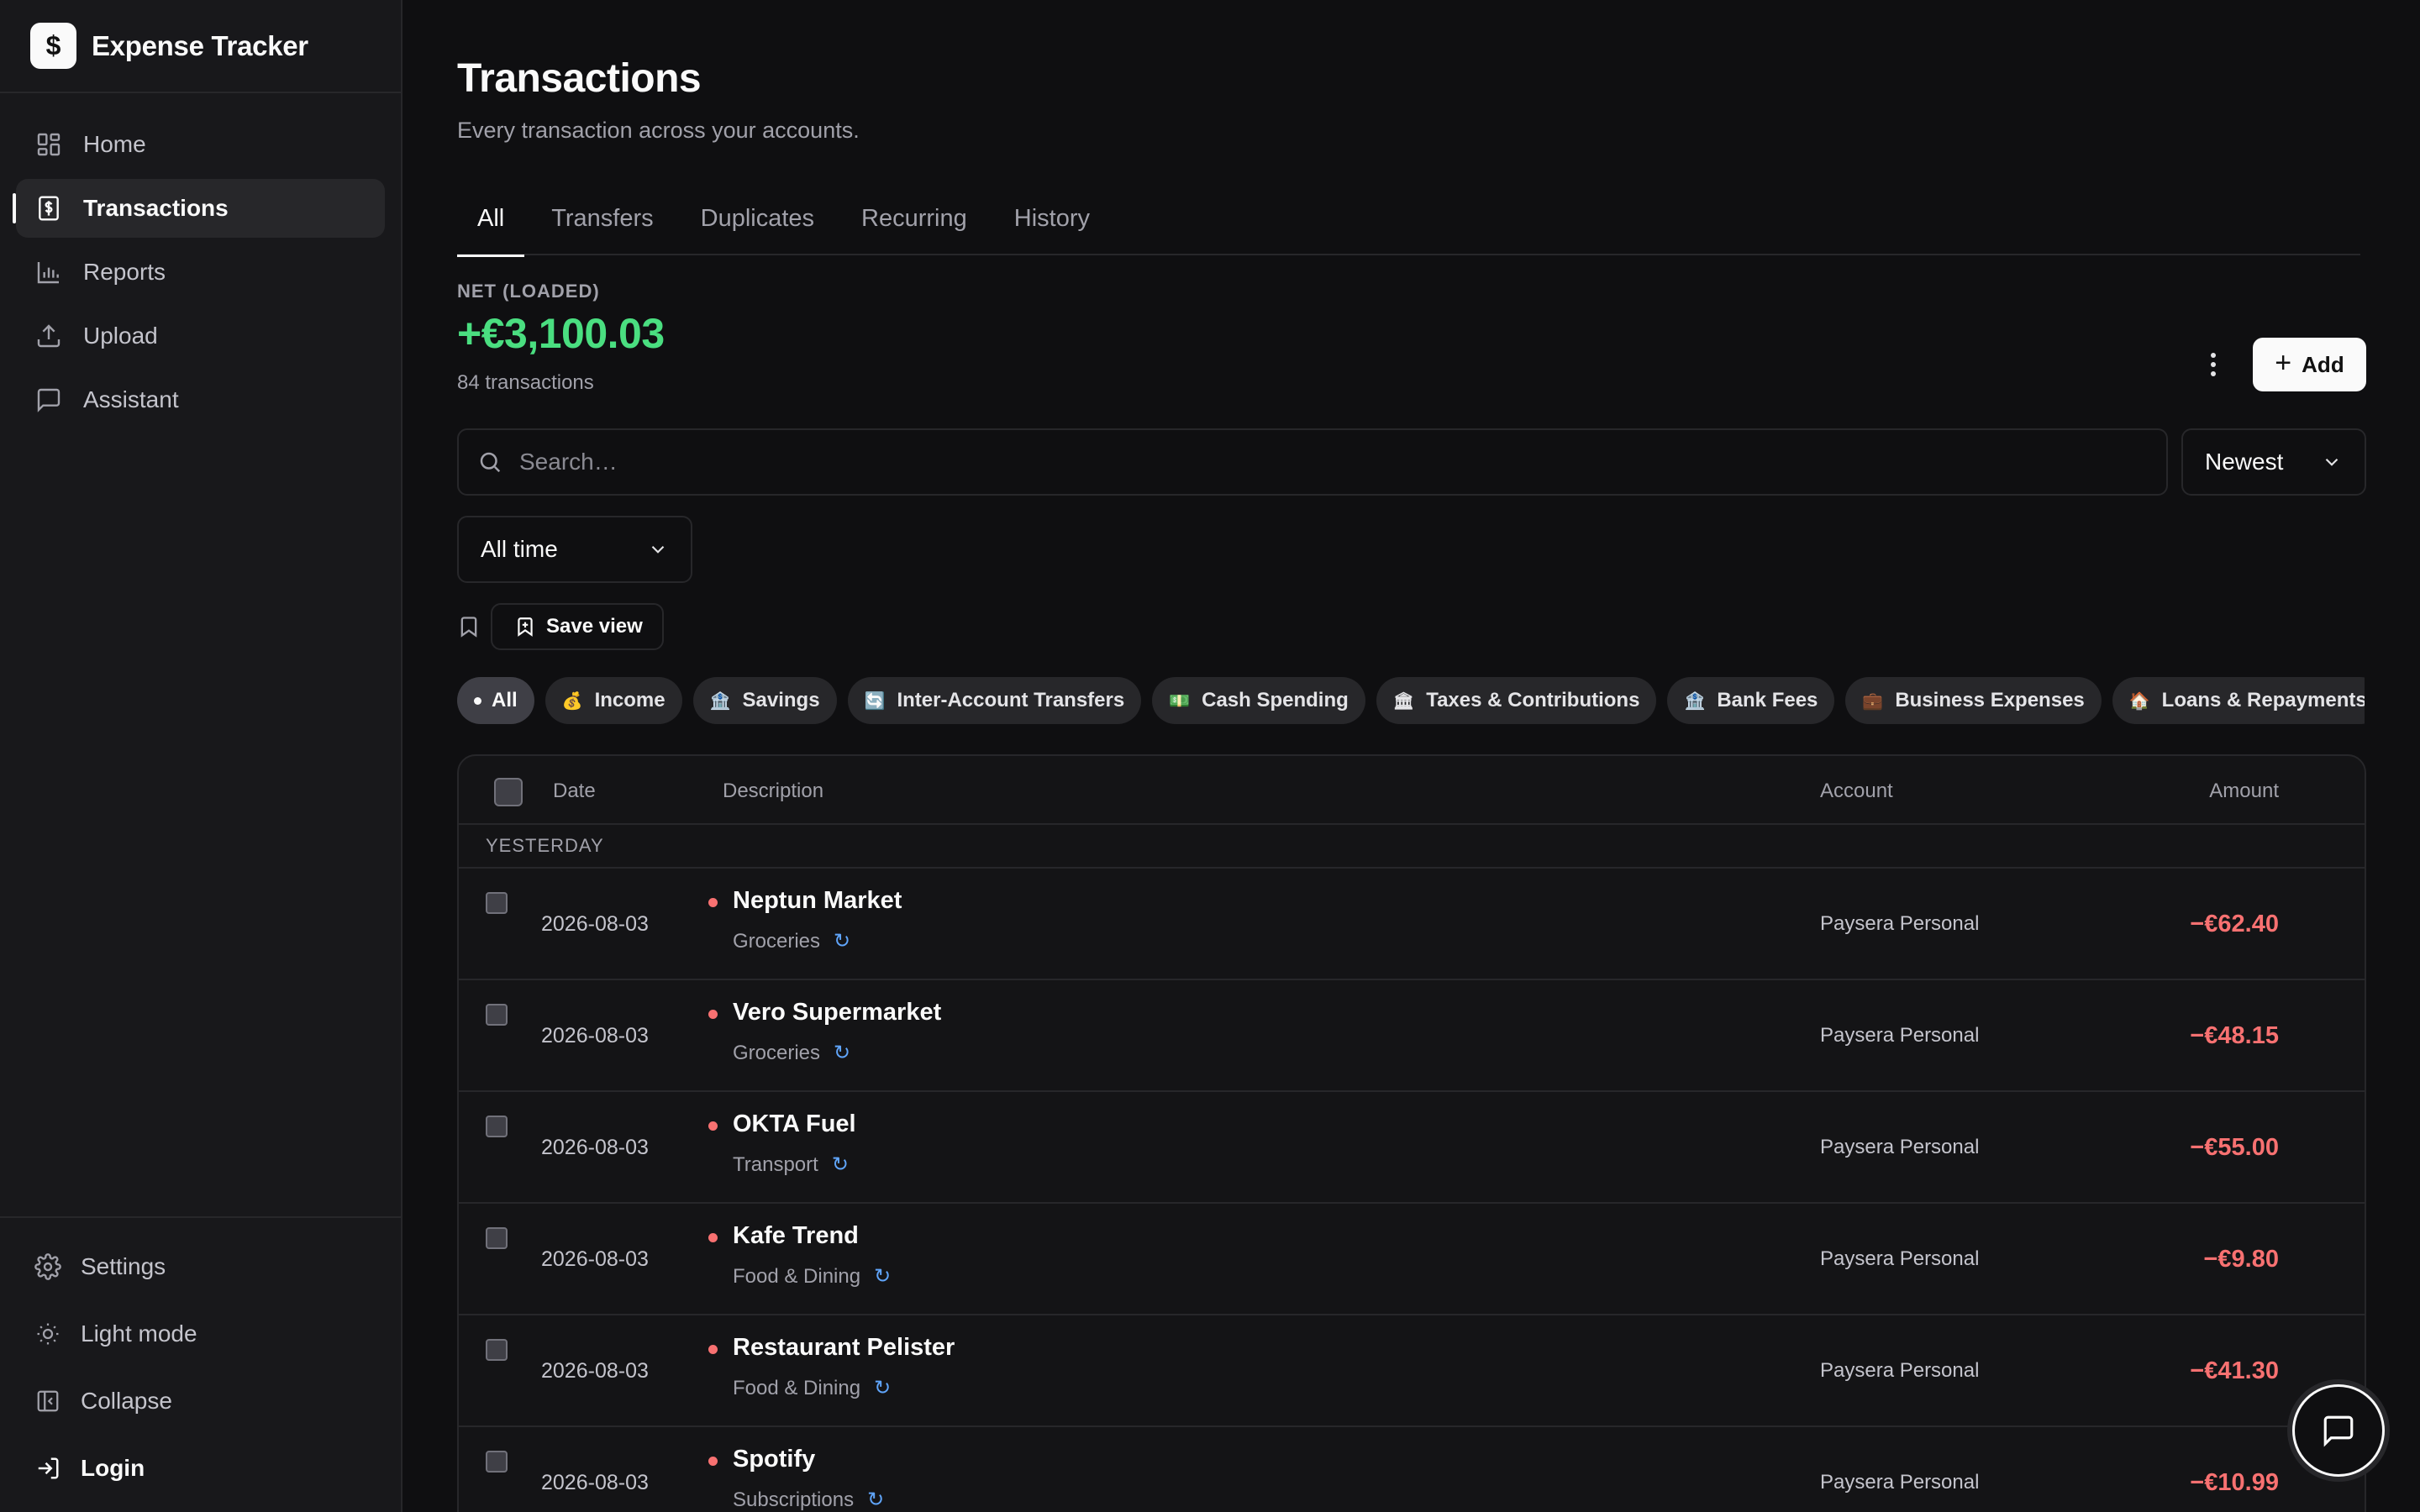 The image size is (2420, 1512). What do you see at coordinates (720, 701) in the screenshot?
I see `bank-icon: 🏦` at bounding box center [720, 701].